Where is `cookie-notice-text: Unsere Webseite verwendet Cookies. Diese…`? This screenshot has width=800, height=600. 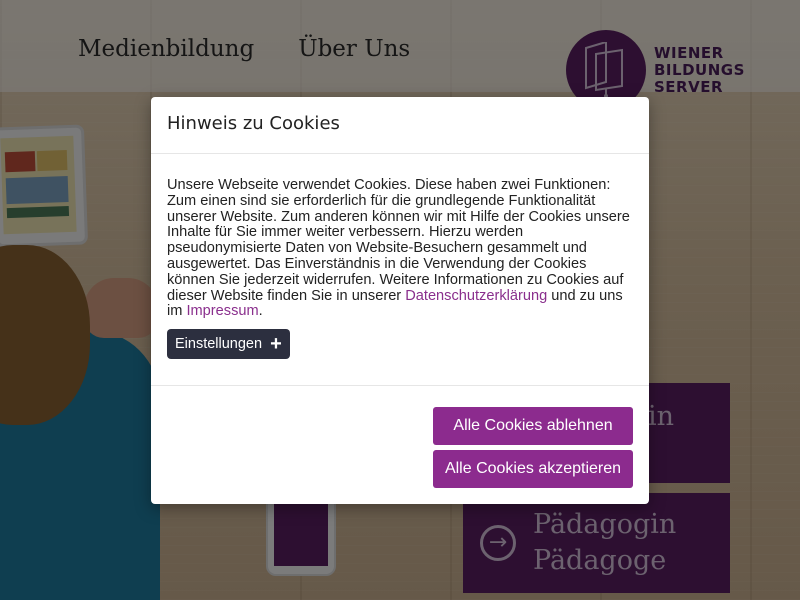 cookie-notice-text: Unsere Webseite verwendet Cookies. Diese… is located at coordinates (400, 248).